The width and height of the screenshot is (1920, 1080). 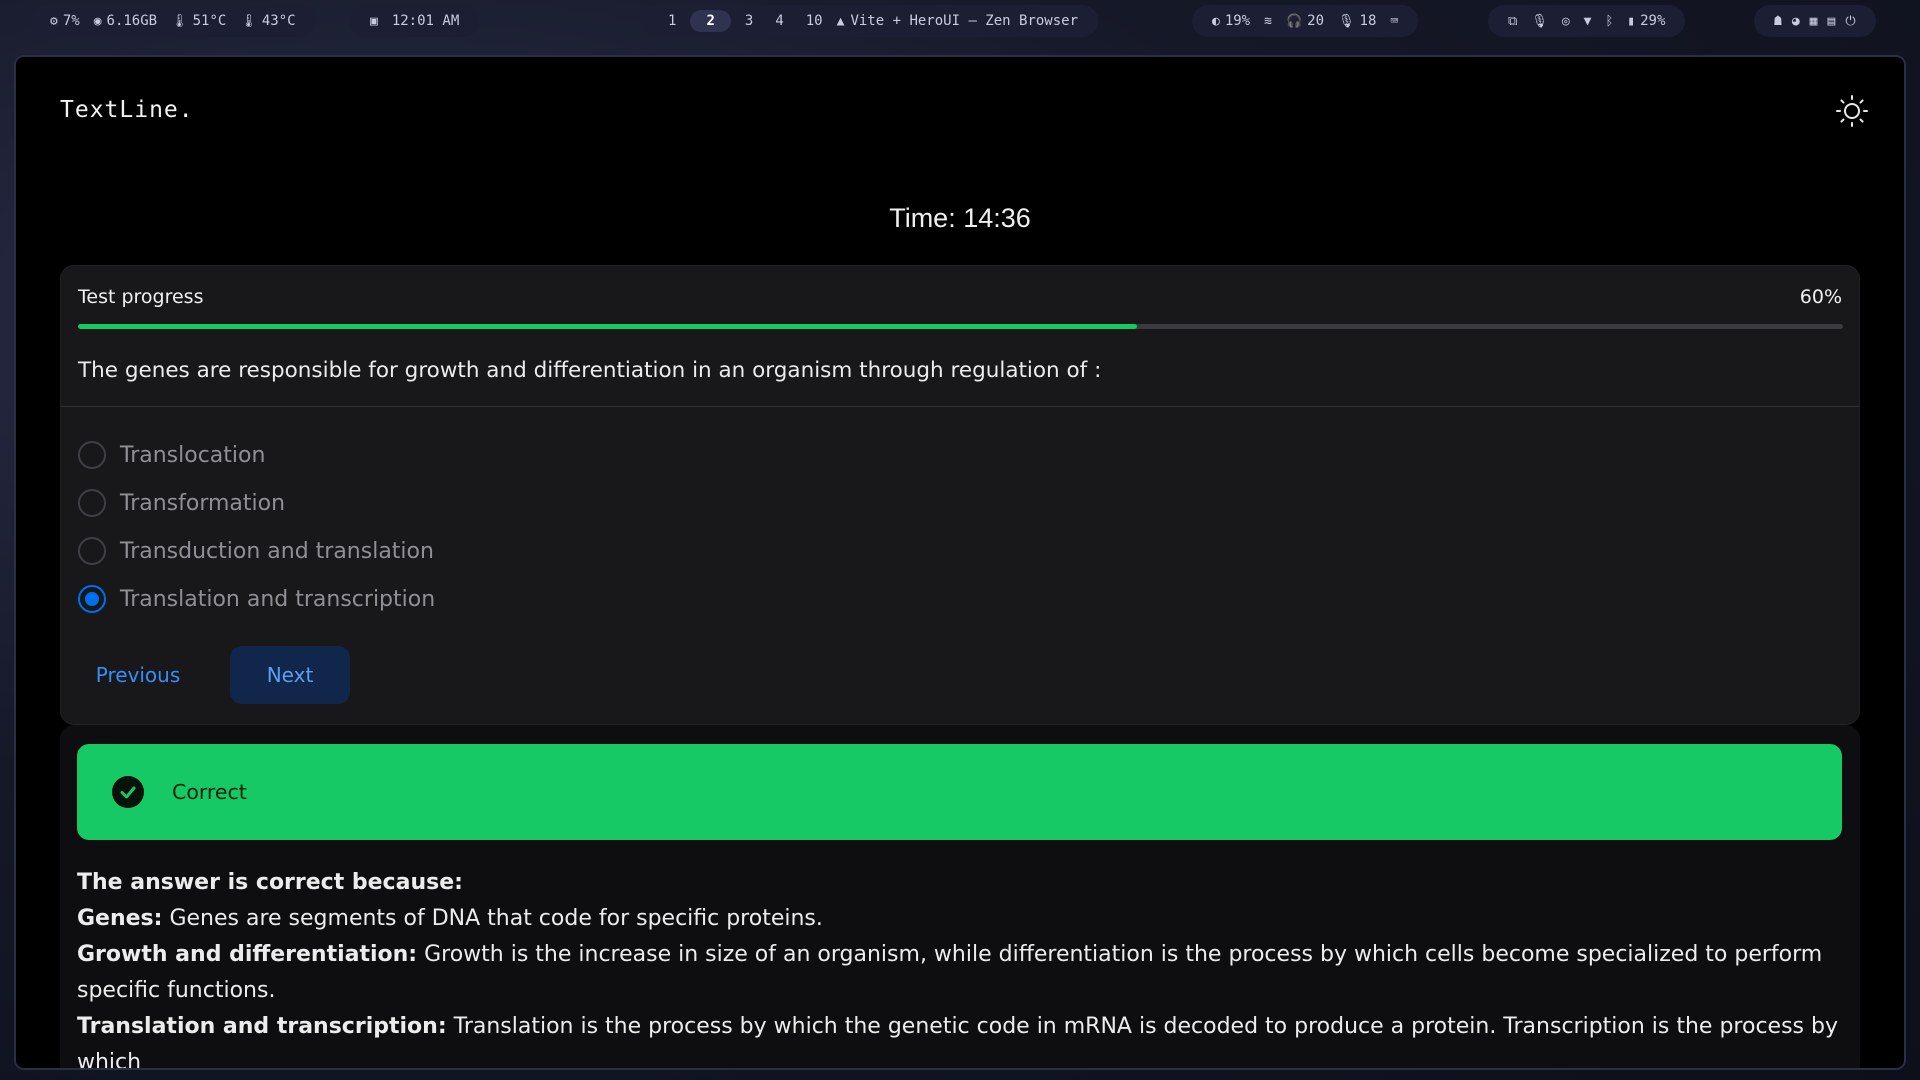 I want to click on cpu-temp: 51°C, so click(x=209, y=21).